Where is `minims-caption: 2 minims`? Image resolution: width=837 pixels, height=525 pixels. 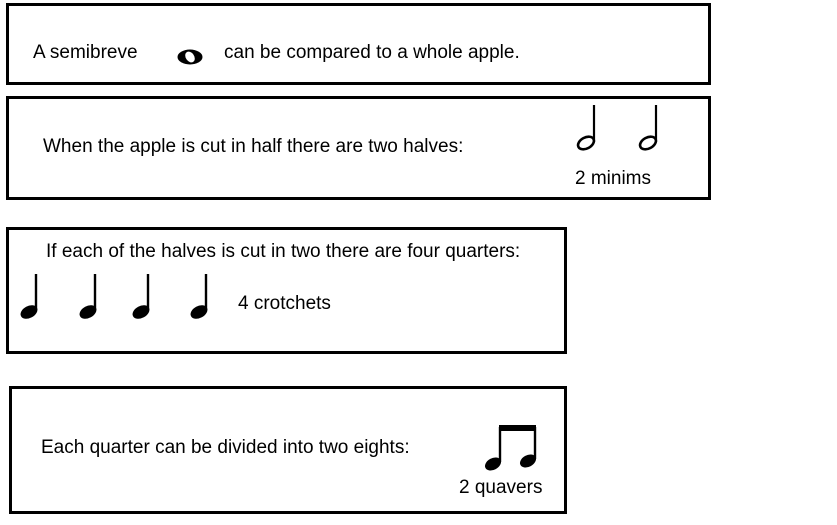
minims-caption: 2 minims is located at coordinates (613, 178).